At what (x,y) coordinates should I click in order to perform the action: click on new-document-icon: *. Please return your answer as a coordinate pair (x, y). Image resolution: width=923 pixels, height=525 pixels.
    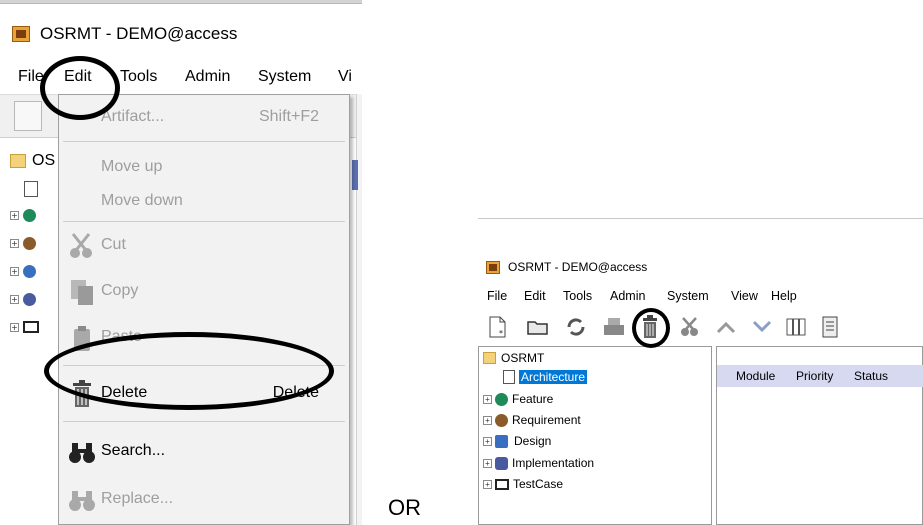
    Looking at the image, I should click on (497, 327).